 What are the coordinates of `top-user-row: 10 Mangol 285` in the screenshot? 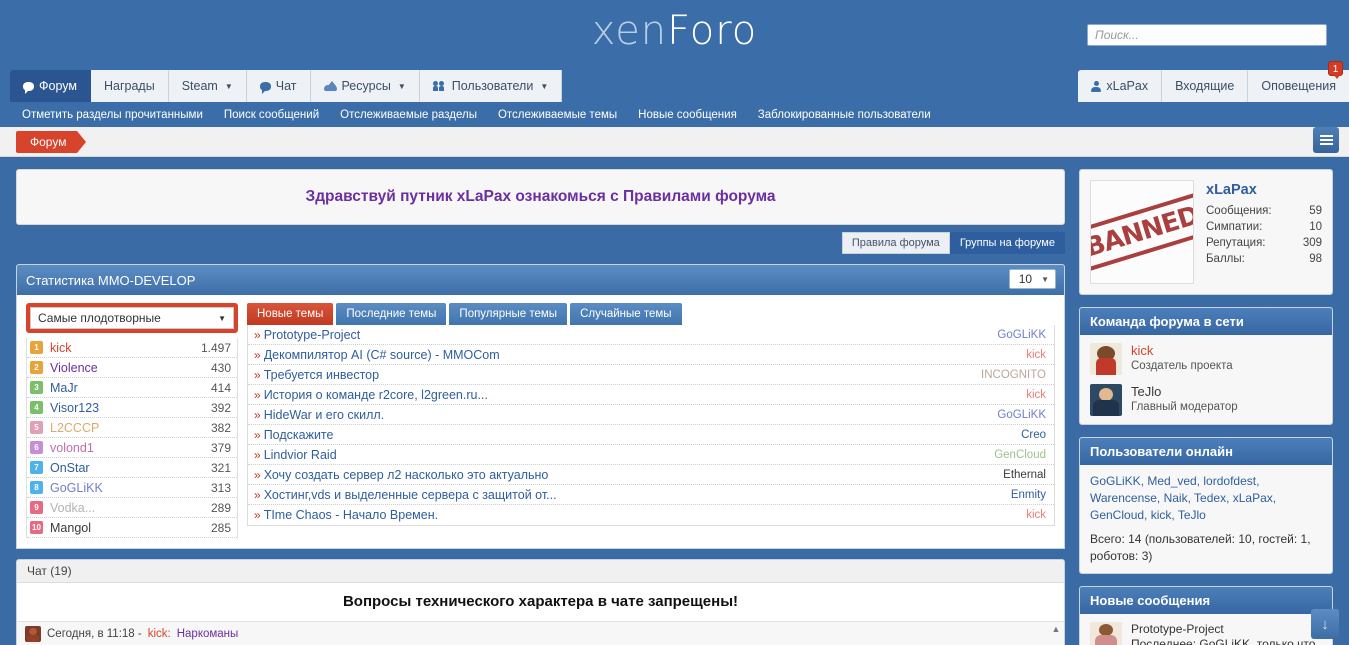 It's located at (132, 528).